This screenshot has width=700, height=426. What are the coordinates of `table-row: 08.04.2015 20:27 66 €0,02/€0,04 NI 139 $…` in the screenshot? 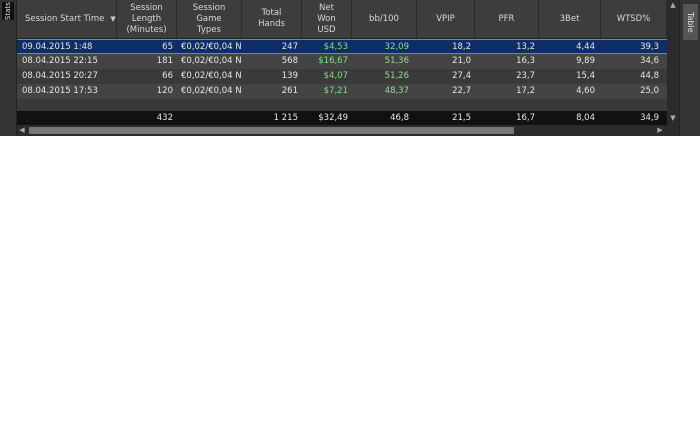 It's located at (342, 76).